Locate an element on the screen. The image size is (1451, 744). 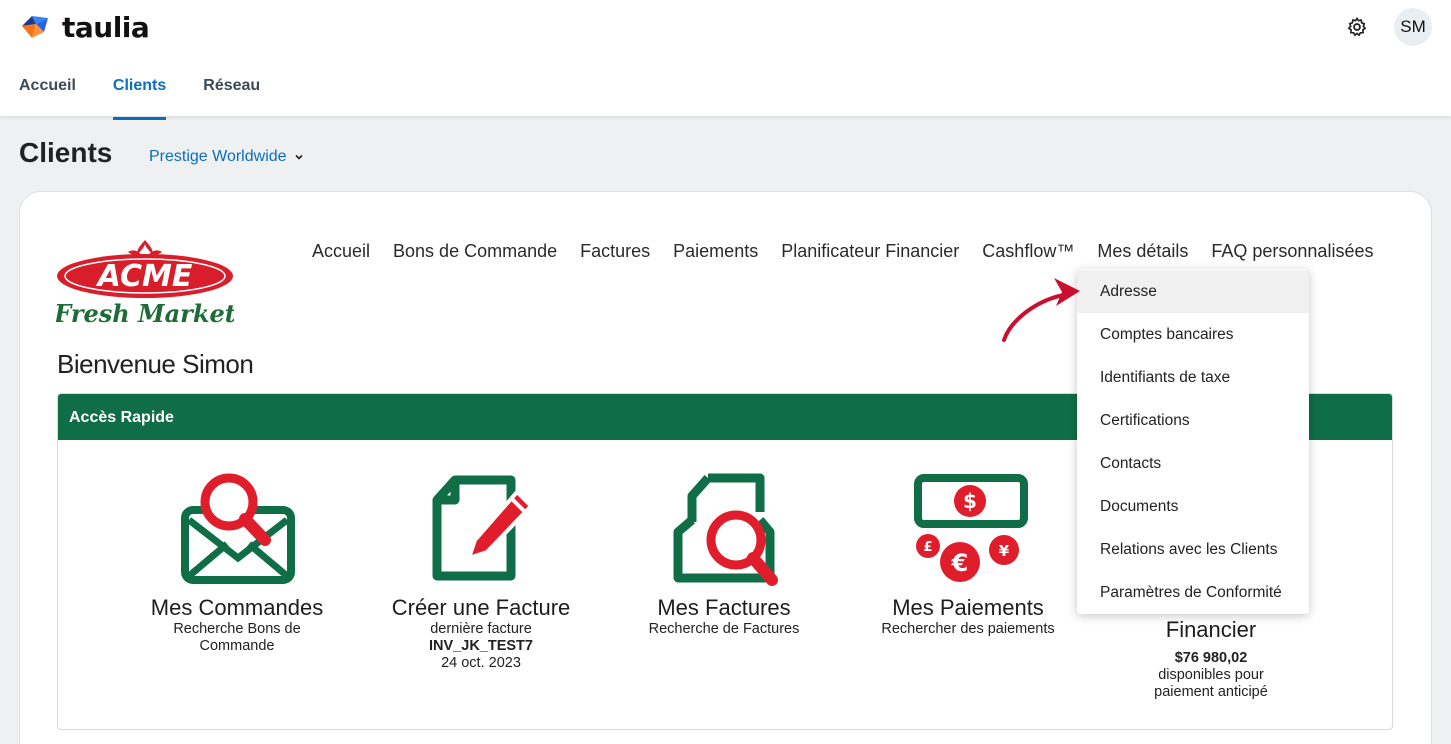
chevron-down-icon is located at coordinates (298, 157).